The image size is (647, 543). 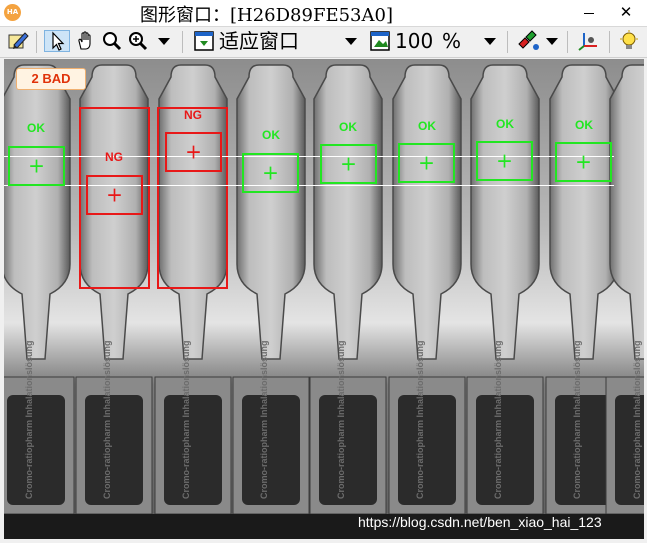 I want to click on zoom-mode-dropdown-arrow, so click(x=164, y=41).